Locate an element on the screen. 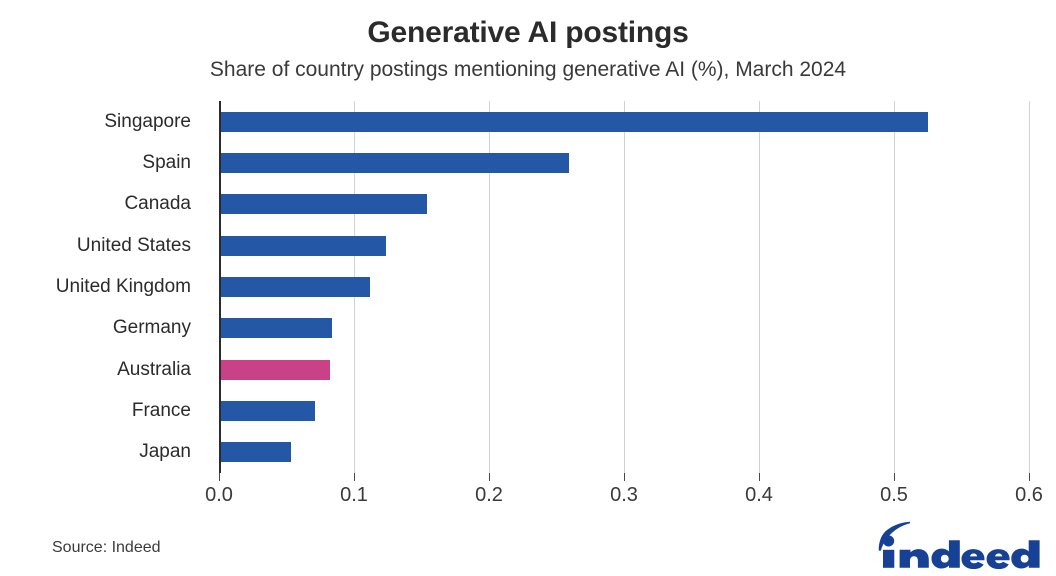 The height and width of the screenshot is (576, 1056). x-axis-tick-label: 0.0 is located at coordinates (219, 495).